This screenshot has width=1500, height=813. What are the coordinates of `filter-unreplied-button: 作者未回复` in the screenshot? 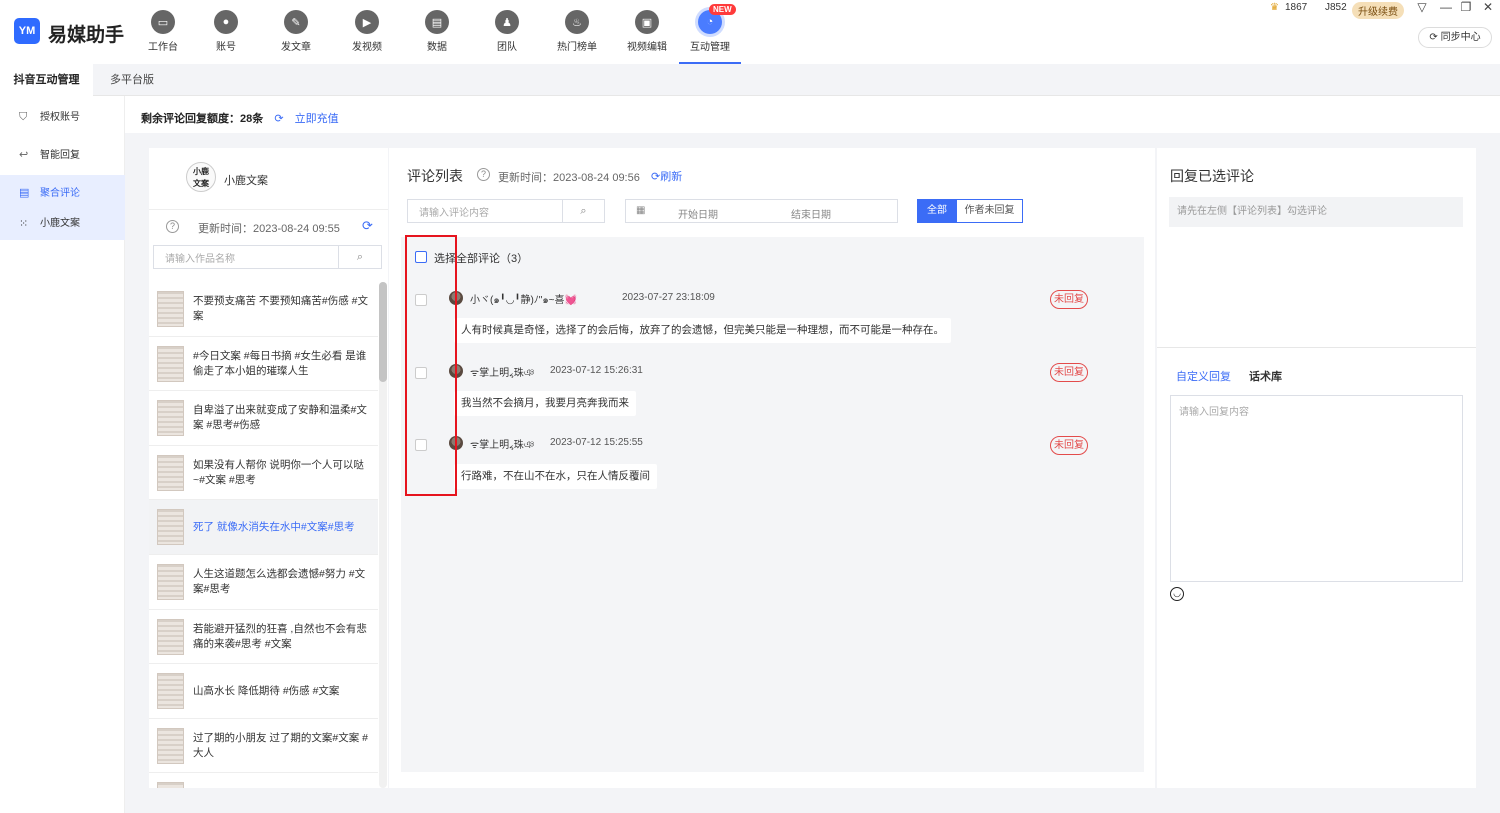 It's located at (989, 211).